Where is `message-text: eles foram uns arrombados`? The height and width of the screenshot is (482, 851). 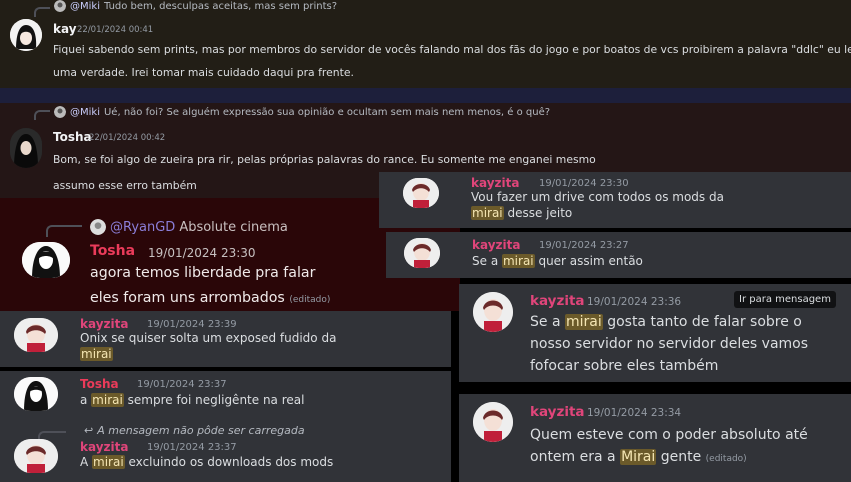
message-text: eles foram uns arrombados is located at coordinates (187, 298).